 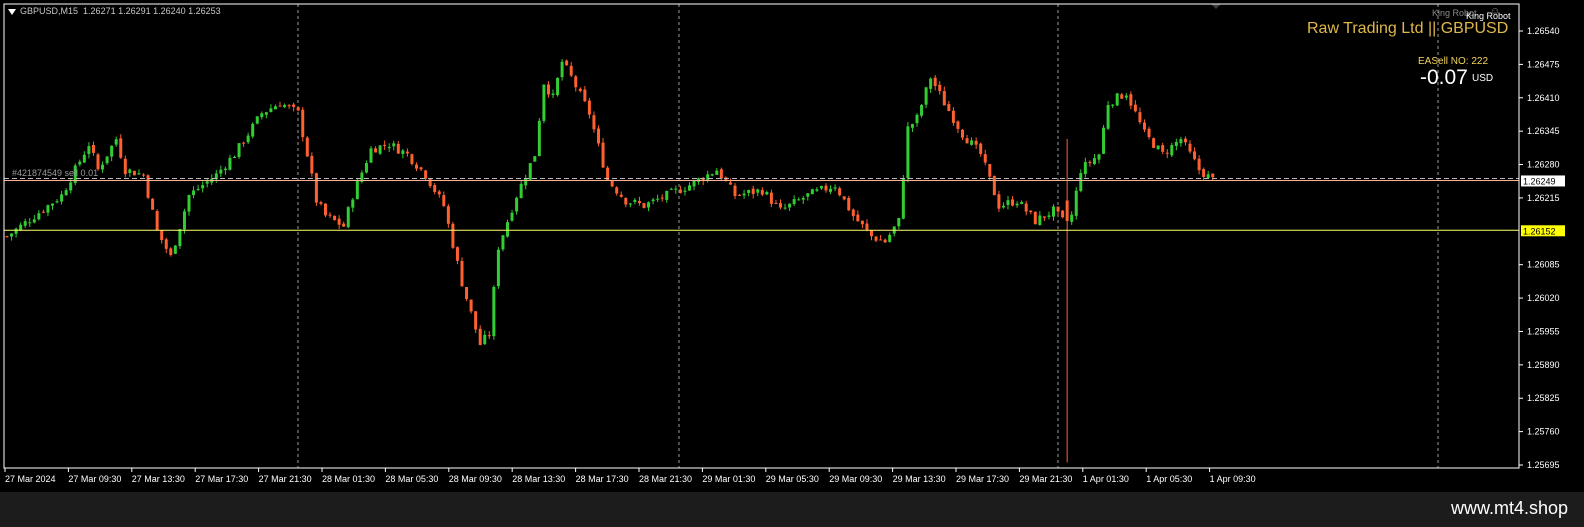 What do you see at coordinates (1495, 11) in the screenshot?
I see `robot-face-icon: ☺` at bounding box center [1495, 11].